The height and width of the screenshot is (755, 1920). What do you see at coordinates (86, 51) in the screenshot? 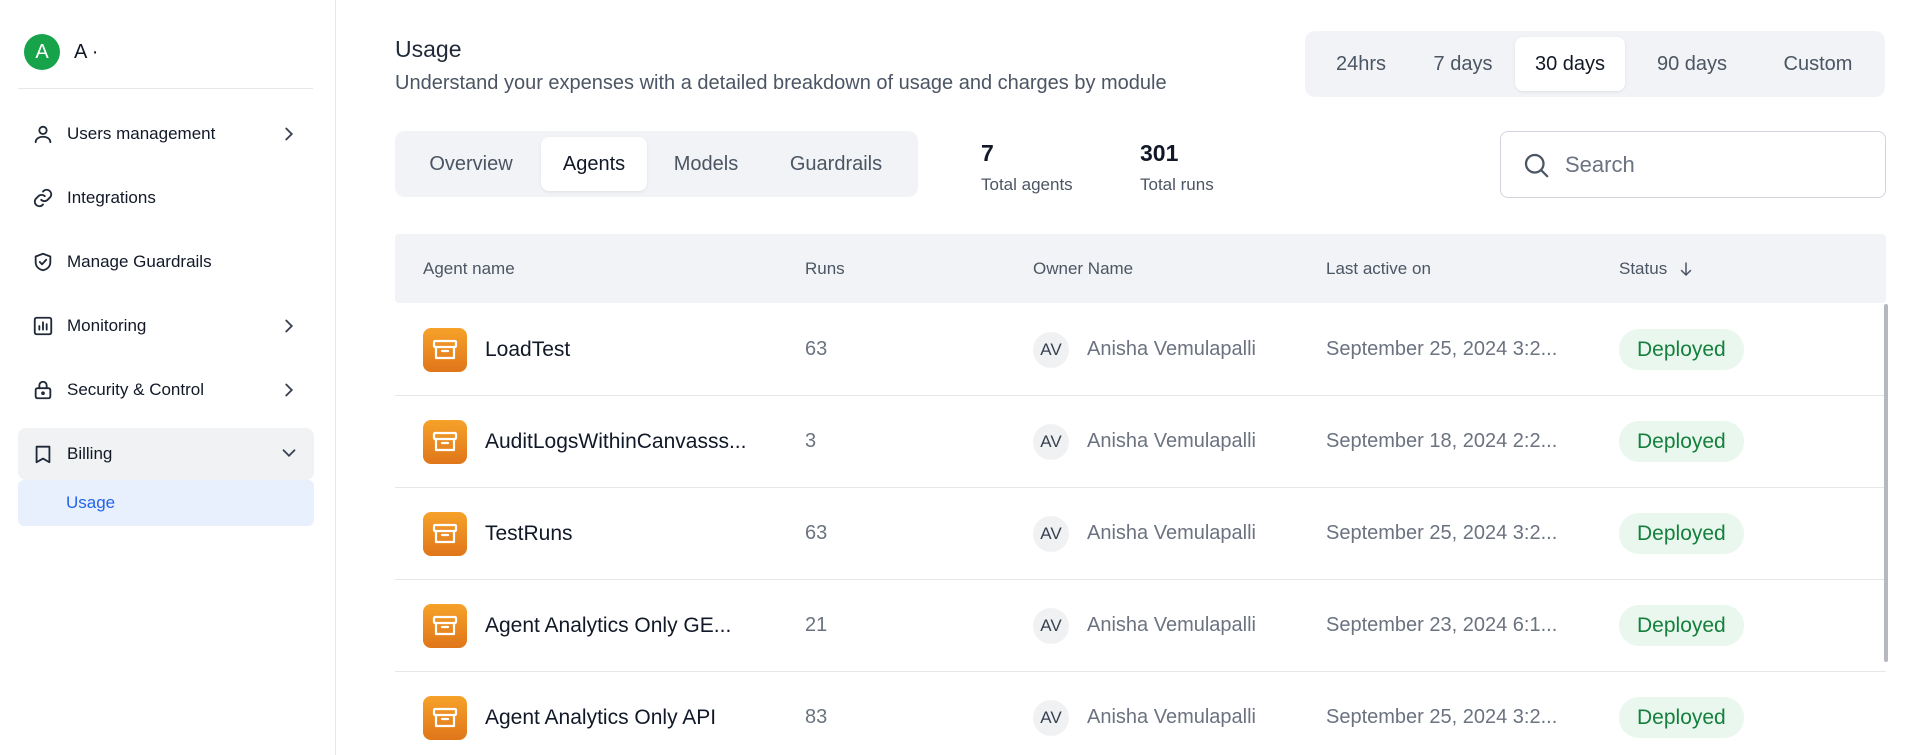
I see `org-name: A ·` at bounding box center [86, 51].